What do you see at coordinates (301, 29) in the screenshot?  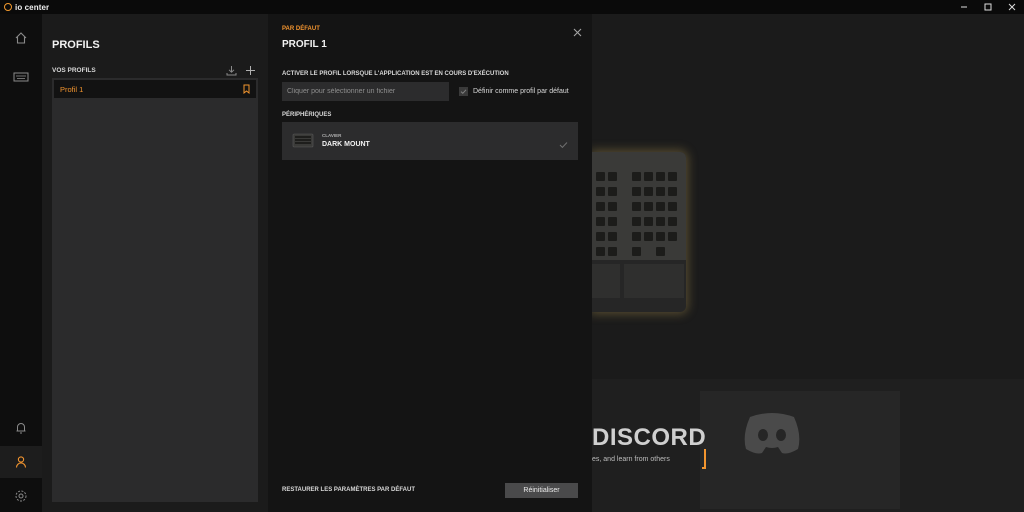 I see `default-badge: PAR DÉFAUT` at bounding box center [301, 29].